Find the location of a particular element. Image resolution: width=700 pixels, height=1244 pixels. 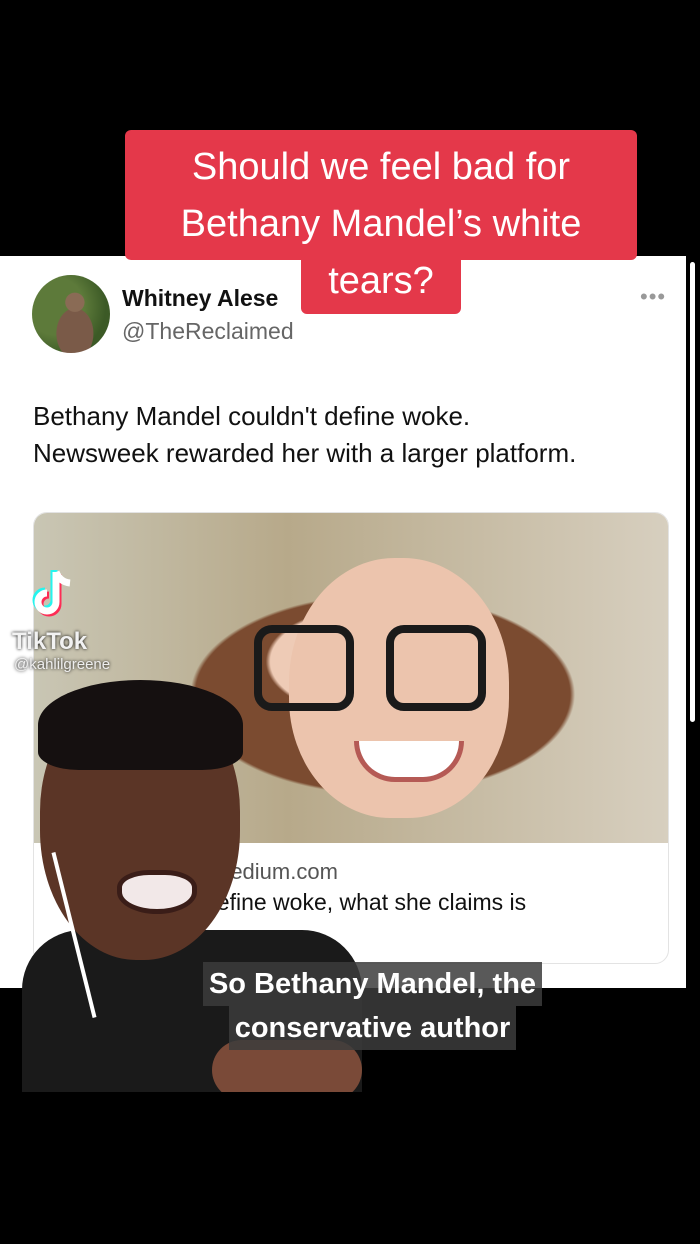

author-name: Whitney Alese is located at coordinates (200, 298).